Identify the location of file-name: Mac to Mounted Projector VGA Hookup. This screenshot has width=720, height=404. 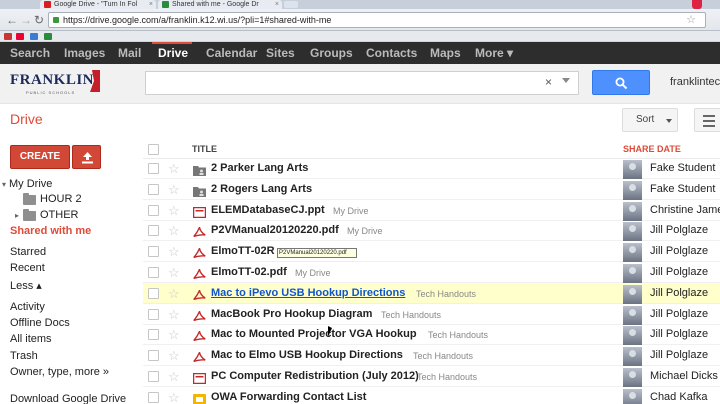
(314, 334).